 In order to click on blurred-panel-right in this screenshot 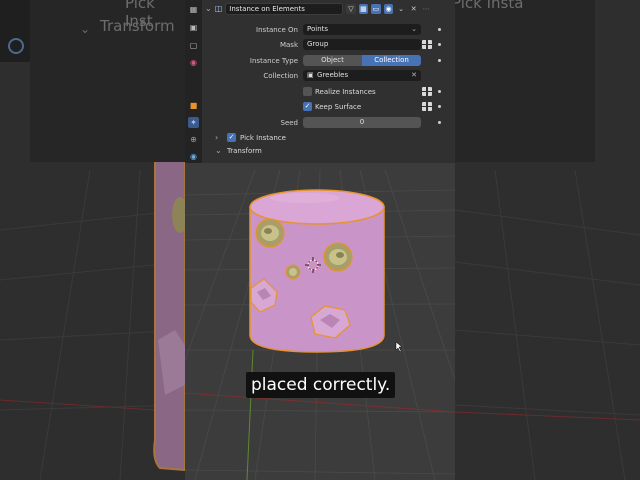, I will do `click(525, 81)`.